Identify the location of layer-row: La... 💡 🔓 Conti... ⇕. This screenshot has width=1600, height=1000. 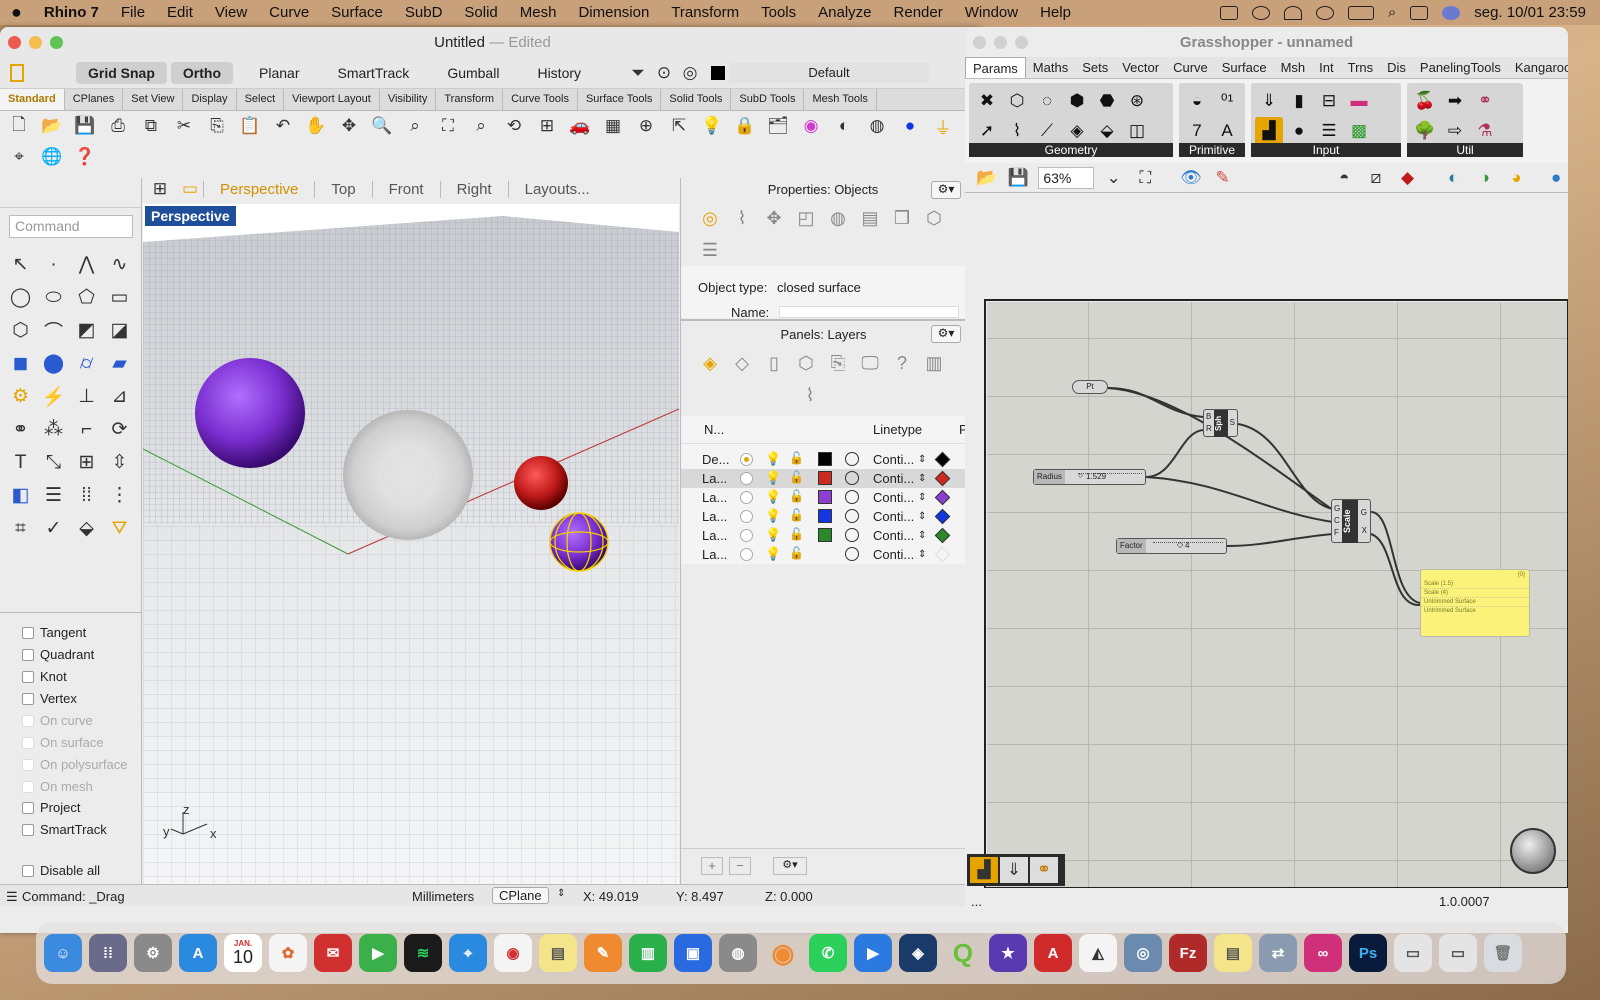
(823, 554).